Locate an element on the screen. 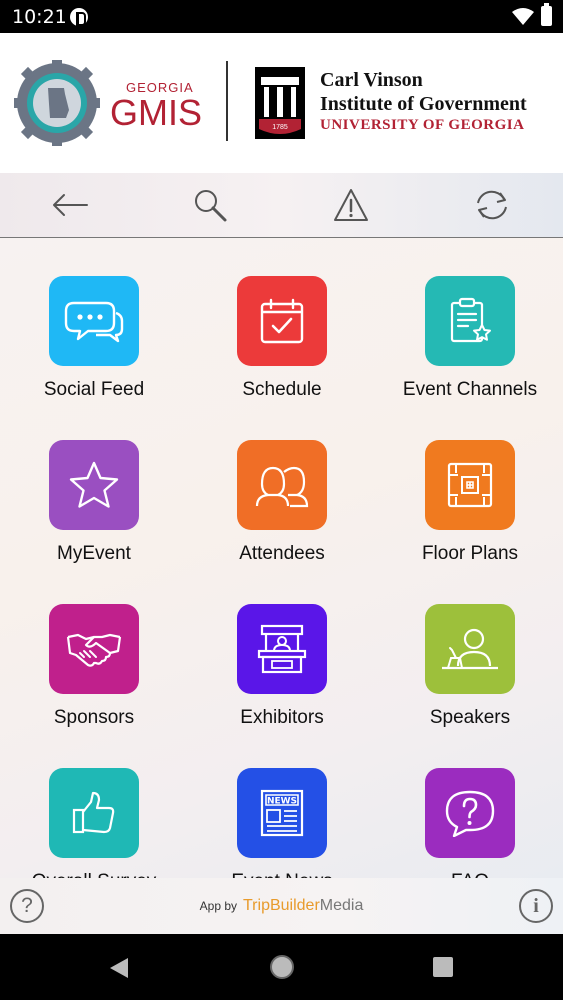 This screenshot has width=563, height=1000. tile-label: Floor Plans is located at coordinates (470, 553).